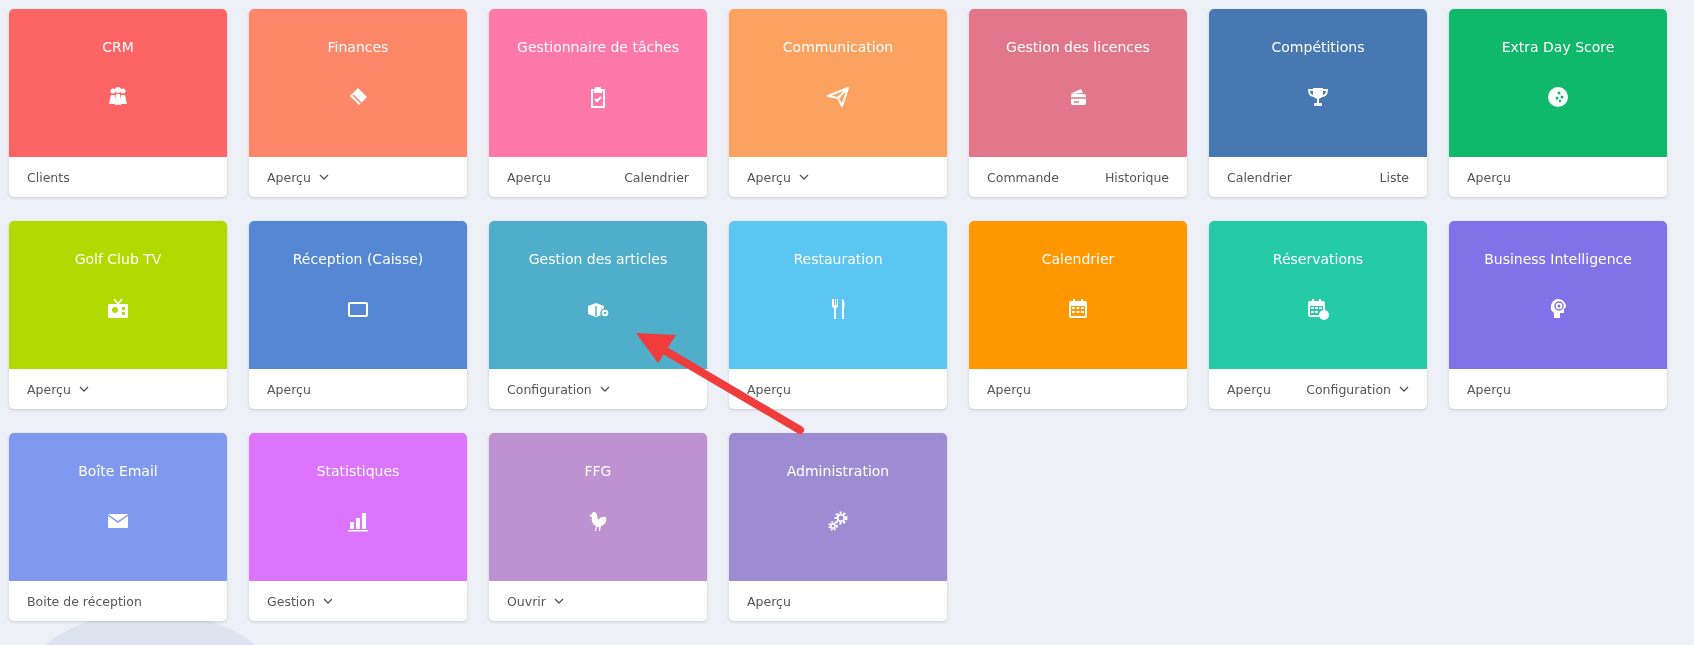 The height and width of the screenshot is (645, 1694). What do you see at coordinates (1318, 259) in the screenshot?
I see `tile-title: Réservations` at bounding box center [1318, 259].